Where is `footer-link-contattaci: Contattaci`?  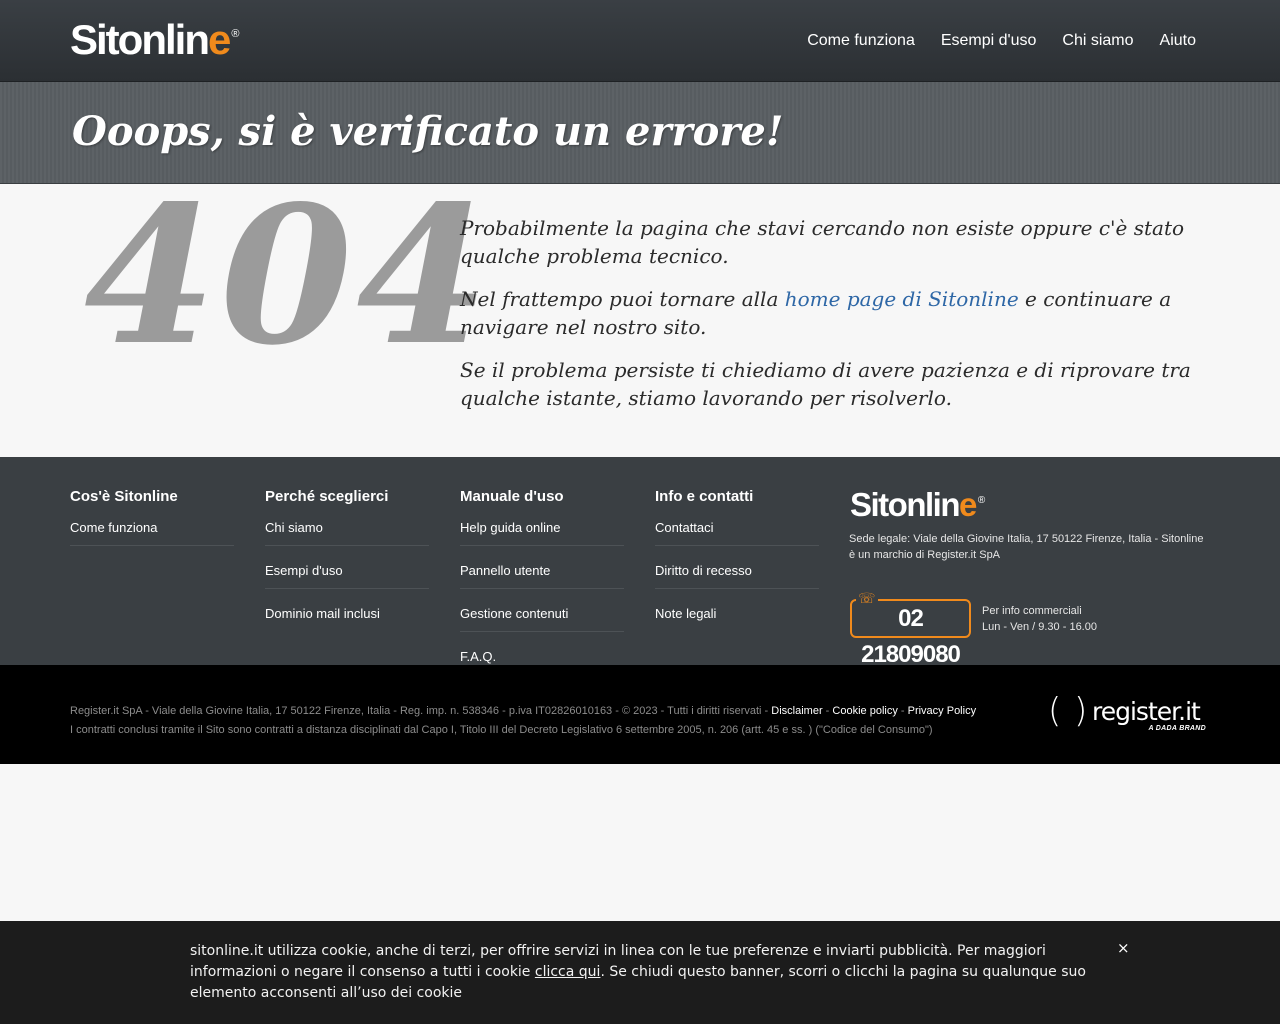
footer-link-contattaci: Contattaci is located at coordinates (684, 527).